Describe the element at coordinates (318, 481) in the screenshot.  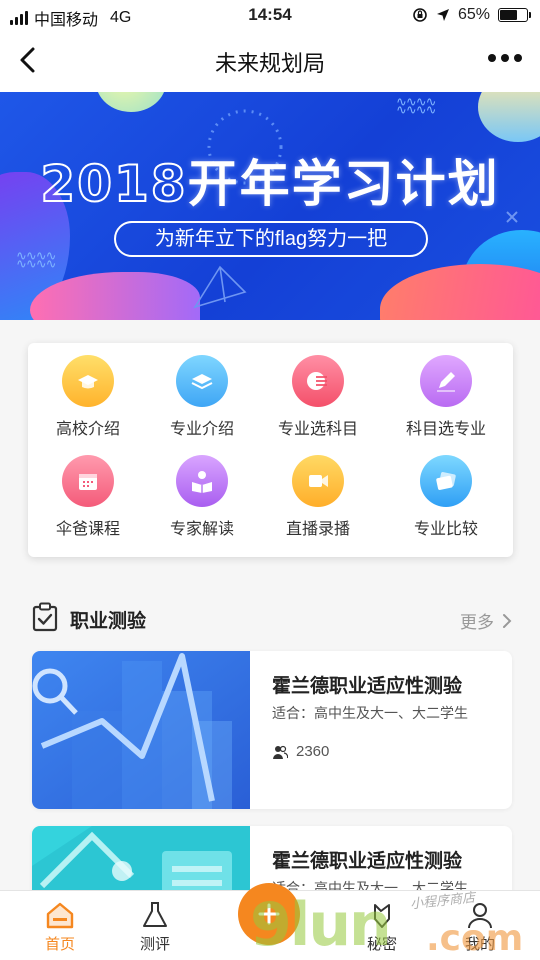
I see `video-camera-icon` at that location.